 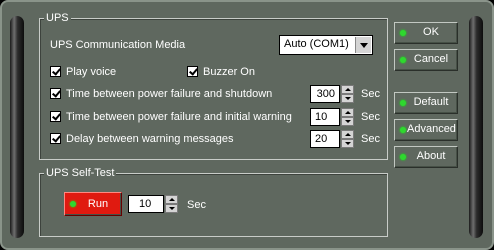 What do you see at coordinates (196, 205) in the screenshot?
I see `selftest-duration-unit: Sec` at bounding box center [196, 205].